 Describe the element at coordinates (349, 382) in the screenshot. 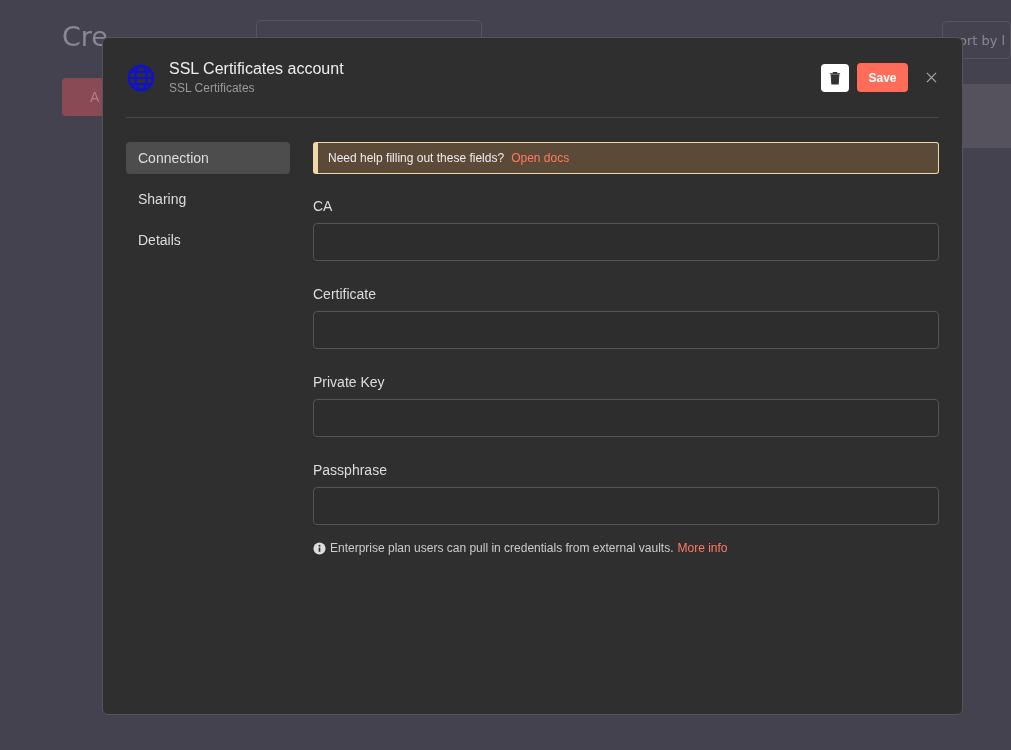

I see `field-label: Private Key` at that location.